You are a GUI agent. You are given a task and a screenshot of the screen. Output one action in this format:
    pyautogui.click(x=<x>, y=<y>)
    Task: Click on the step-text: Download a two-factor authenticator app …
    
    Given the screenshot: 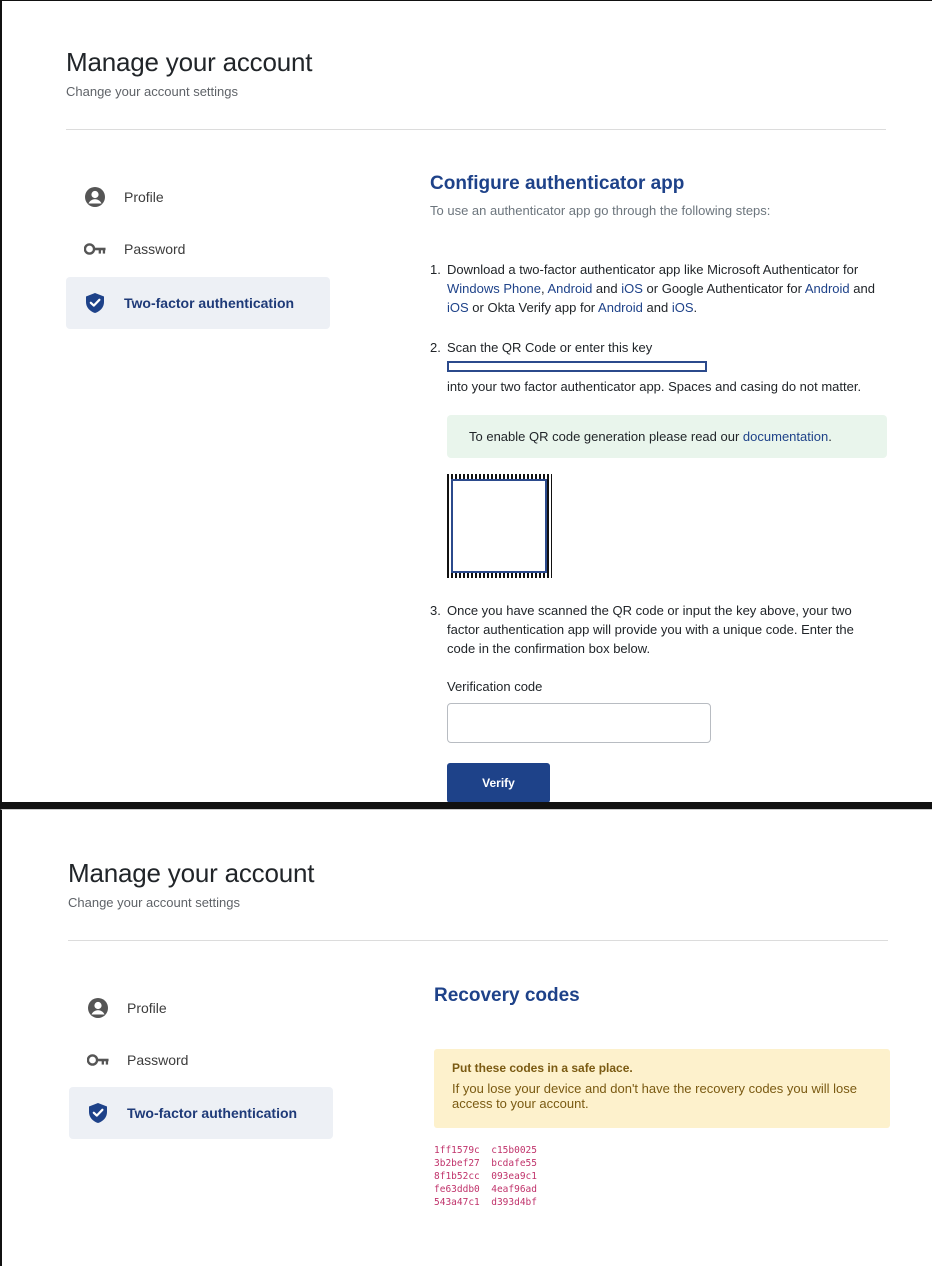 What is the action you would take?
    pyautogui.click(x=653, y=269)
    